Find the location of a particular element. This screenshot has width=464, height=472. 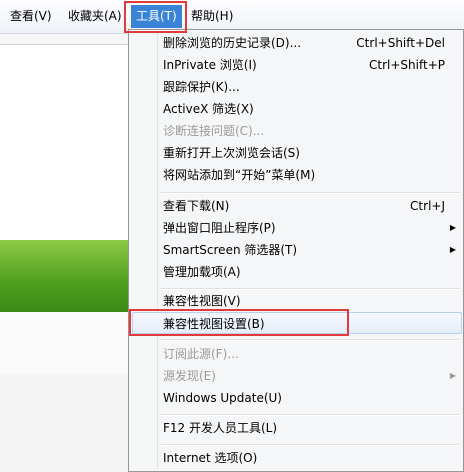

menu-item-popup-blocker: 弹出窗口阻止程序(P) ▶ is located at coordinates (297, 228).